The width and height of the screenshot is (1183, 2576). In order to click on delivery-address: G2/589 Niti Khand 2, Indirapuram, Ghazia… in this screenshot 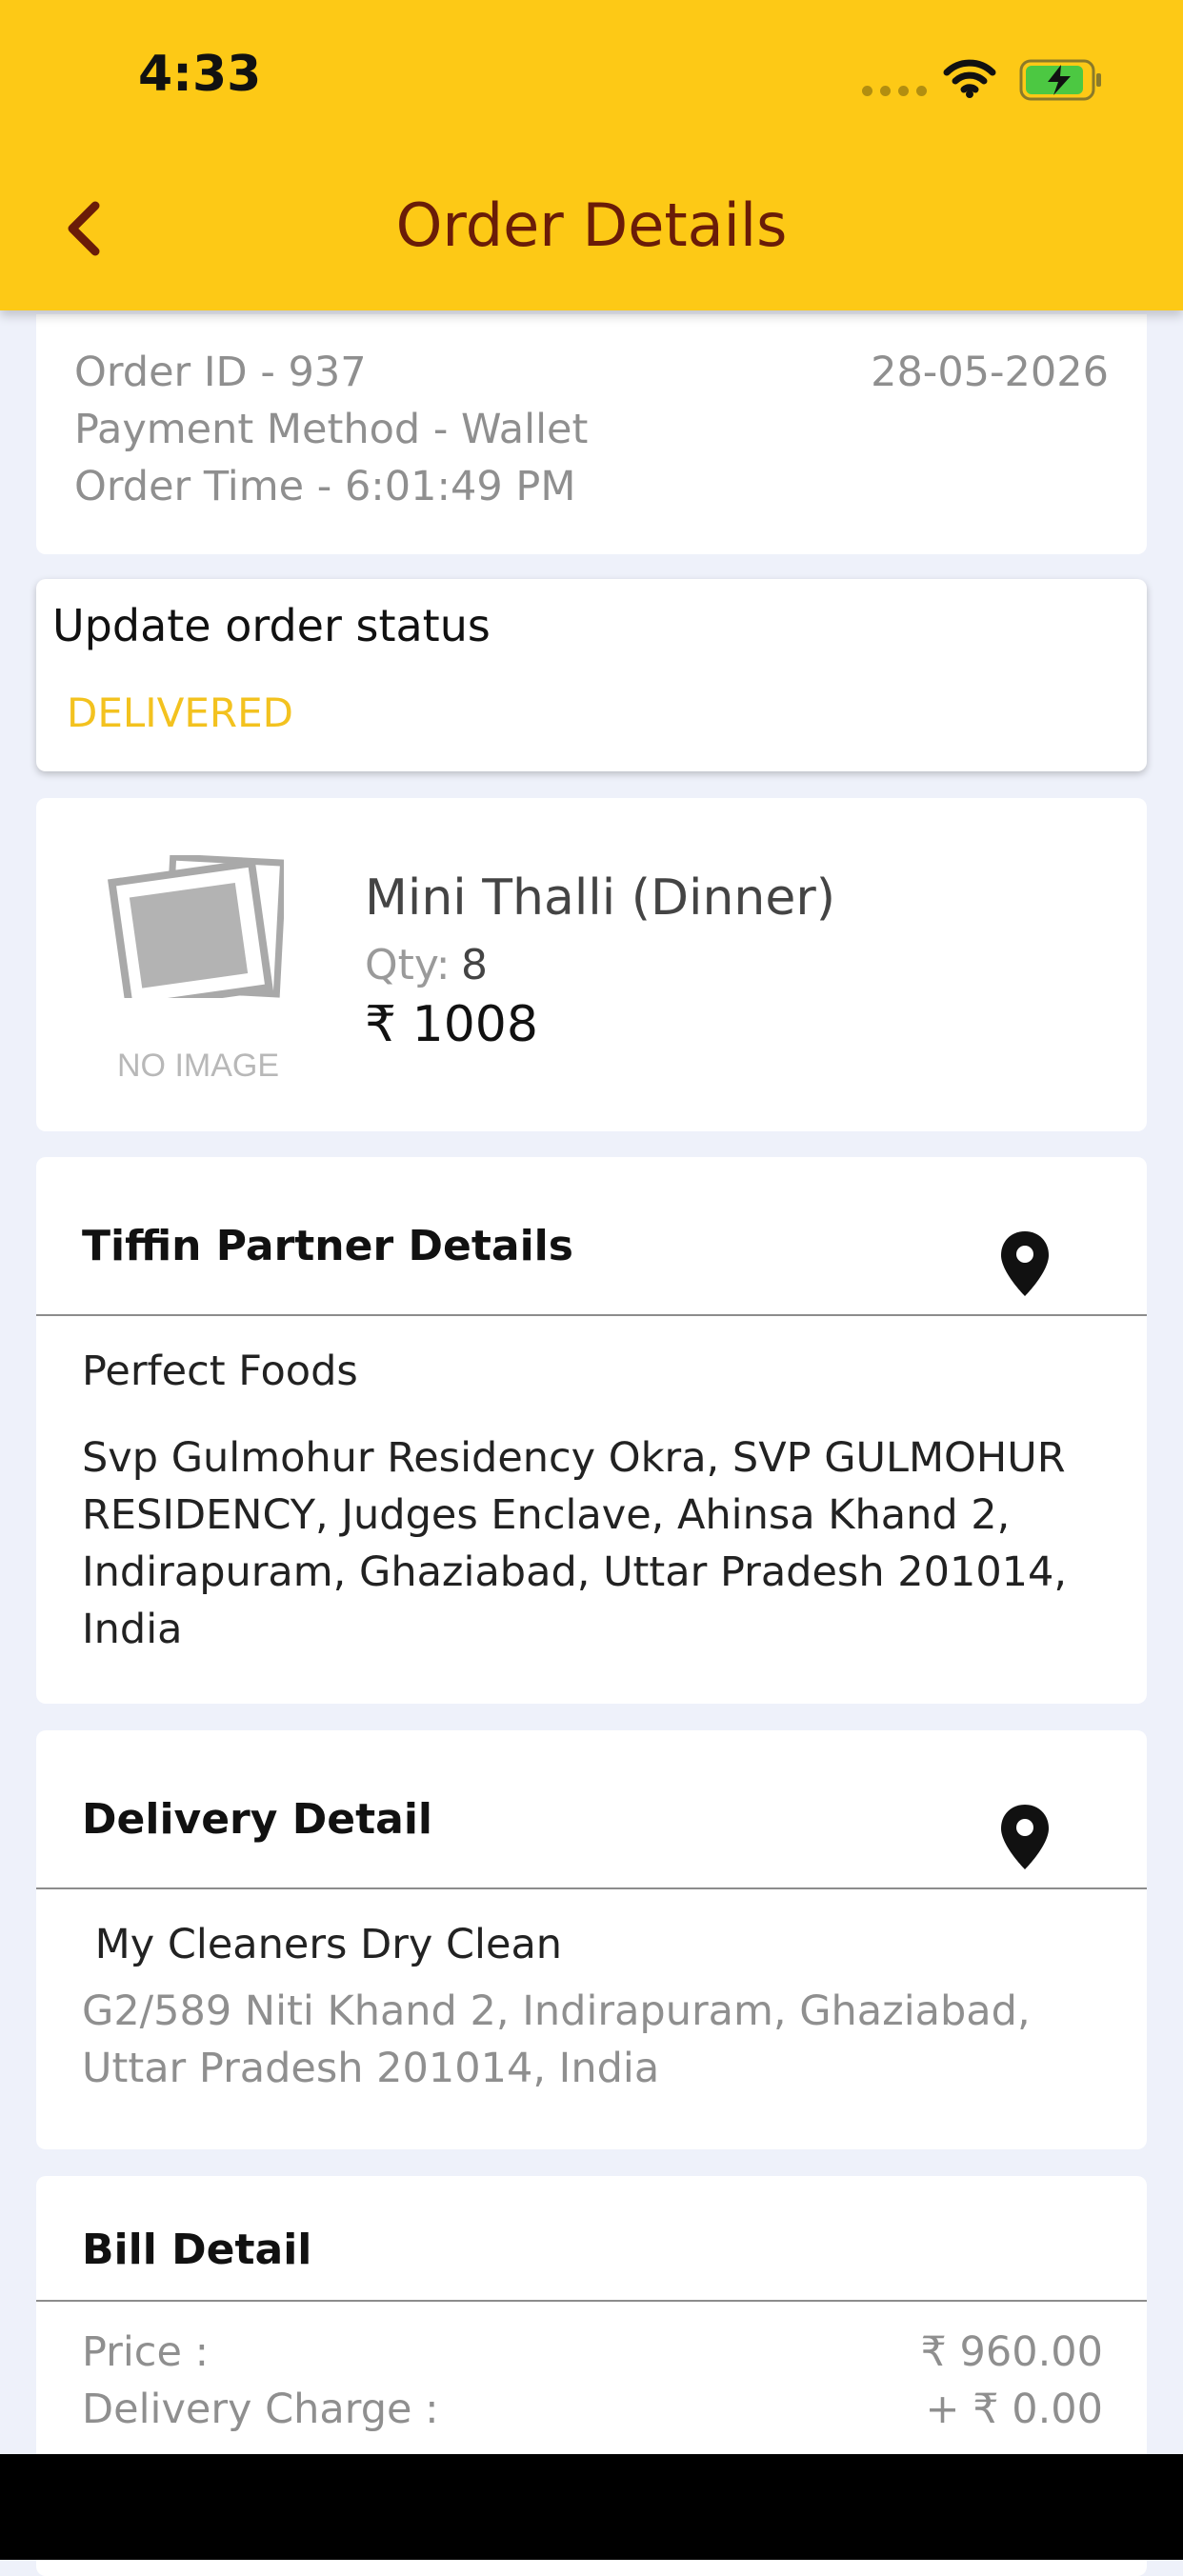, I will do `click(557, 2039)`.